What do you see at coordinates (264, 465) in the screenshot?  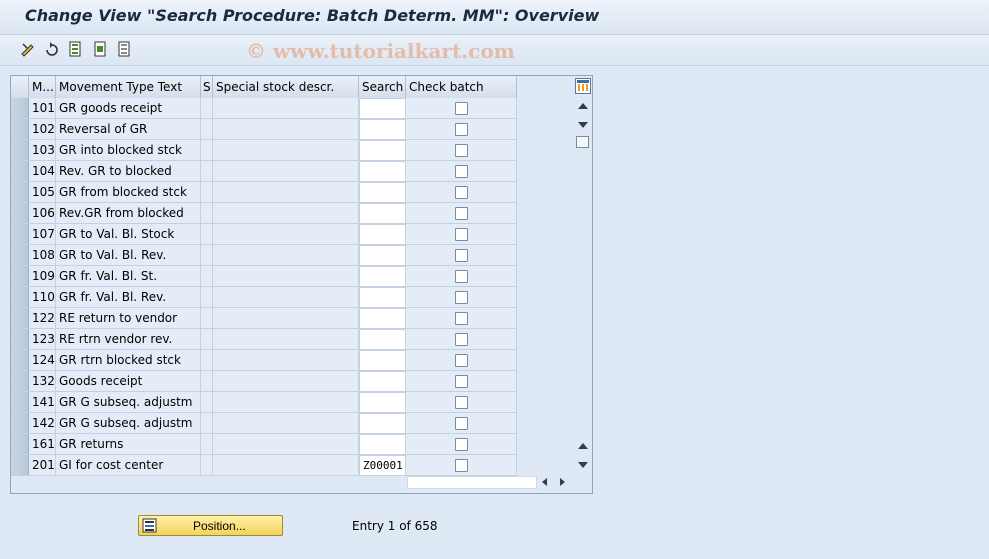 I see `table-row: 201 GI for cost center Z00001` at bounding box center [264, 465].